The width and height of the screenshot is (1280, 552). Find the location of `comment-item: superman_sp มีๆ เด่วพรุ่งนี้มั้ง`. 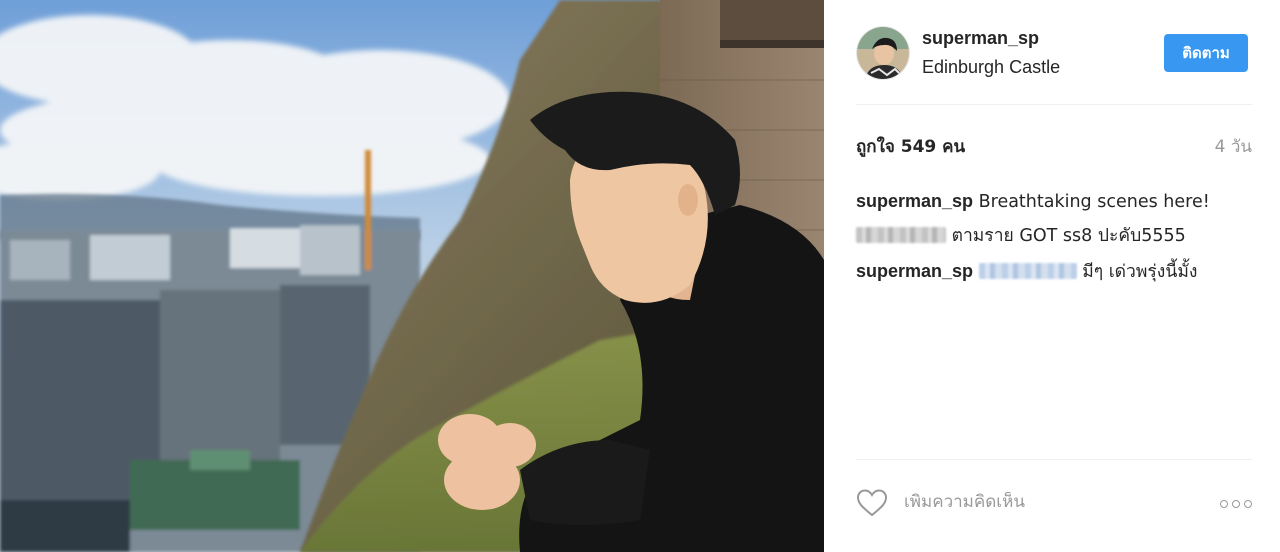

comment-item: superman_sp มีๆ เด่วพรุ่งนี้มั้ง is located at coordinates (1054, 271).